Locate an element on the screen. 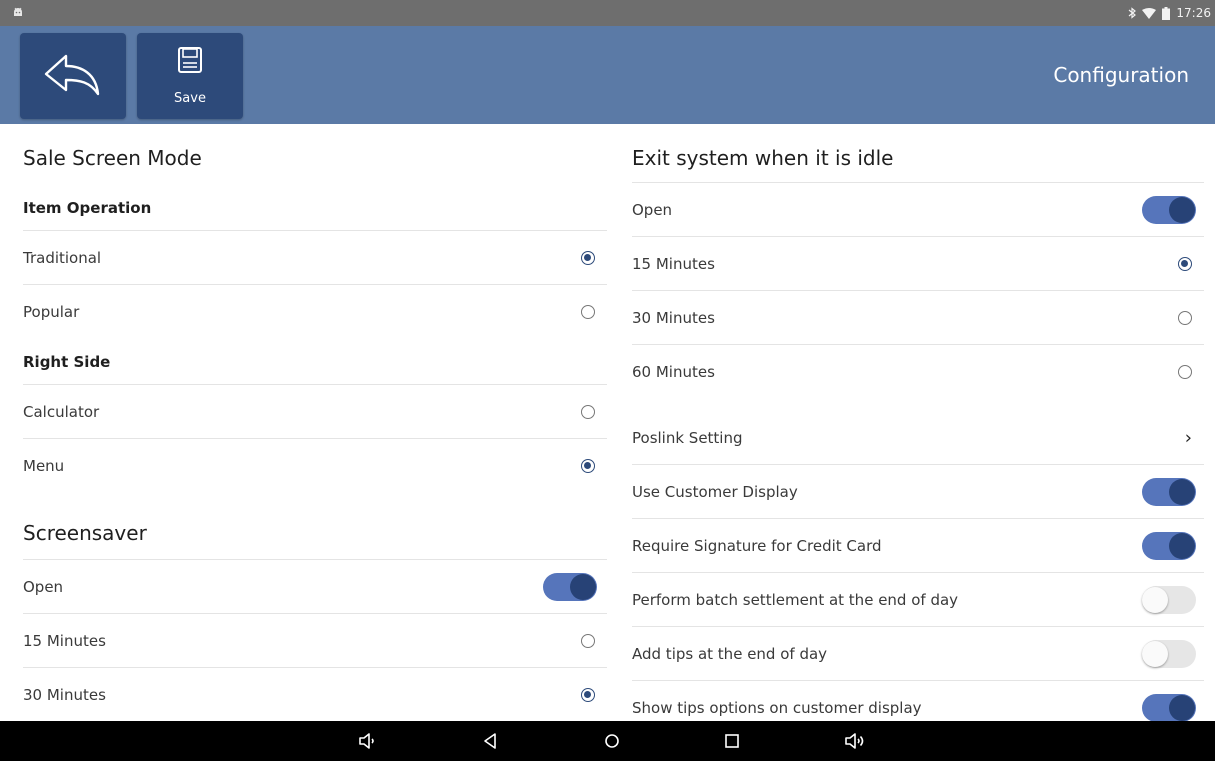 Image resolution: width=1215 pixels, height=761 pixels. require-signature-row: Require Signature for Credit Card is located at coordinates (918, 546).